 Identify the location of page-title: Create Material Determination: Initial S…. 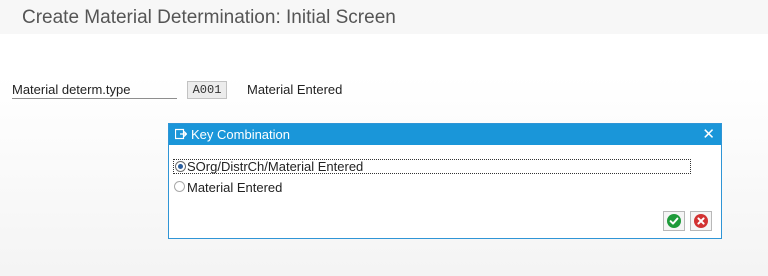
(209, 17).